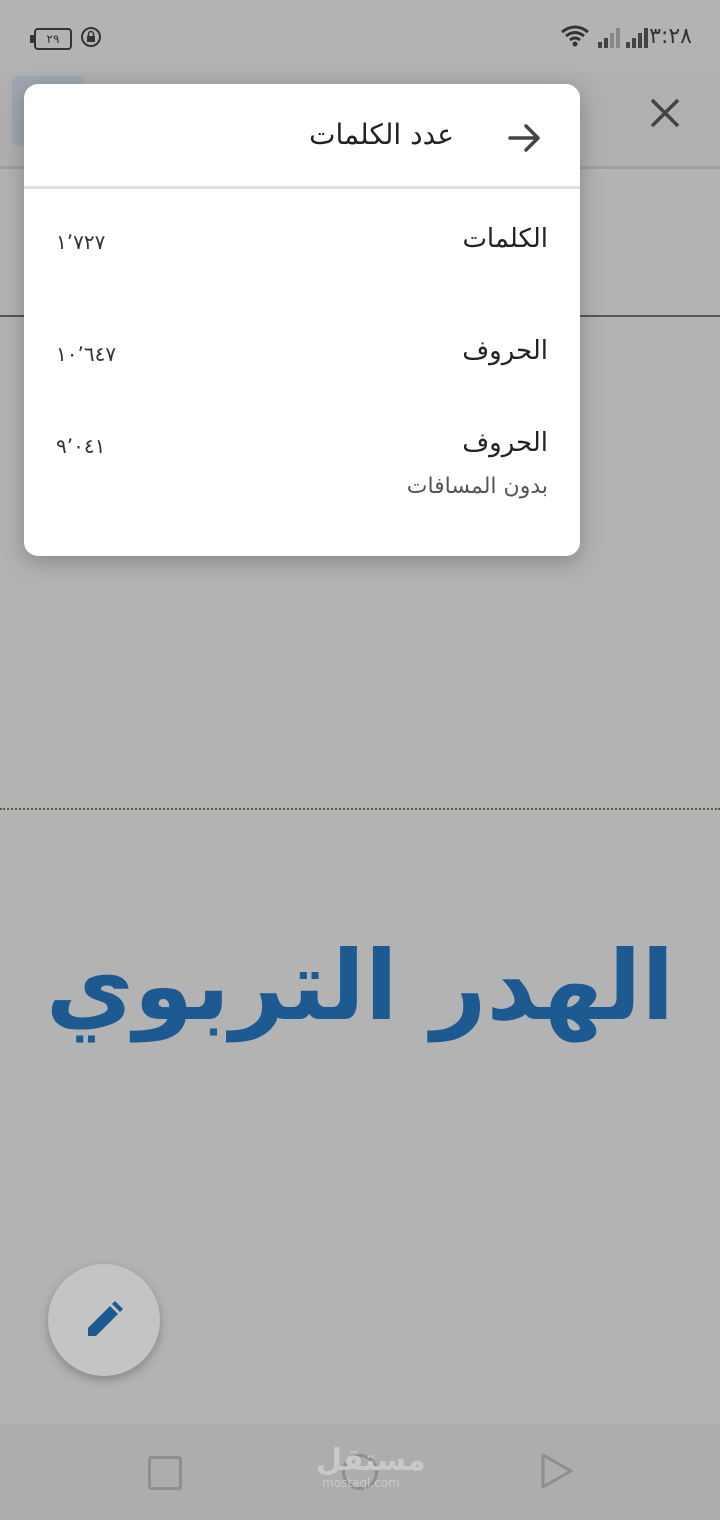  I want to click on rotation-lock-icon, so click(91, 37).